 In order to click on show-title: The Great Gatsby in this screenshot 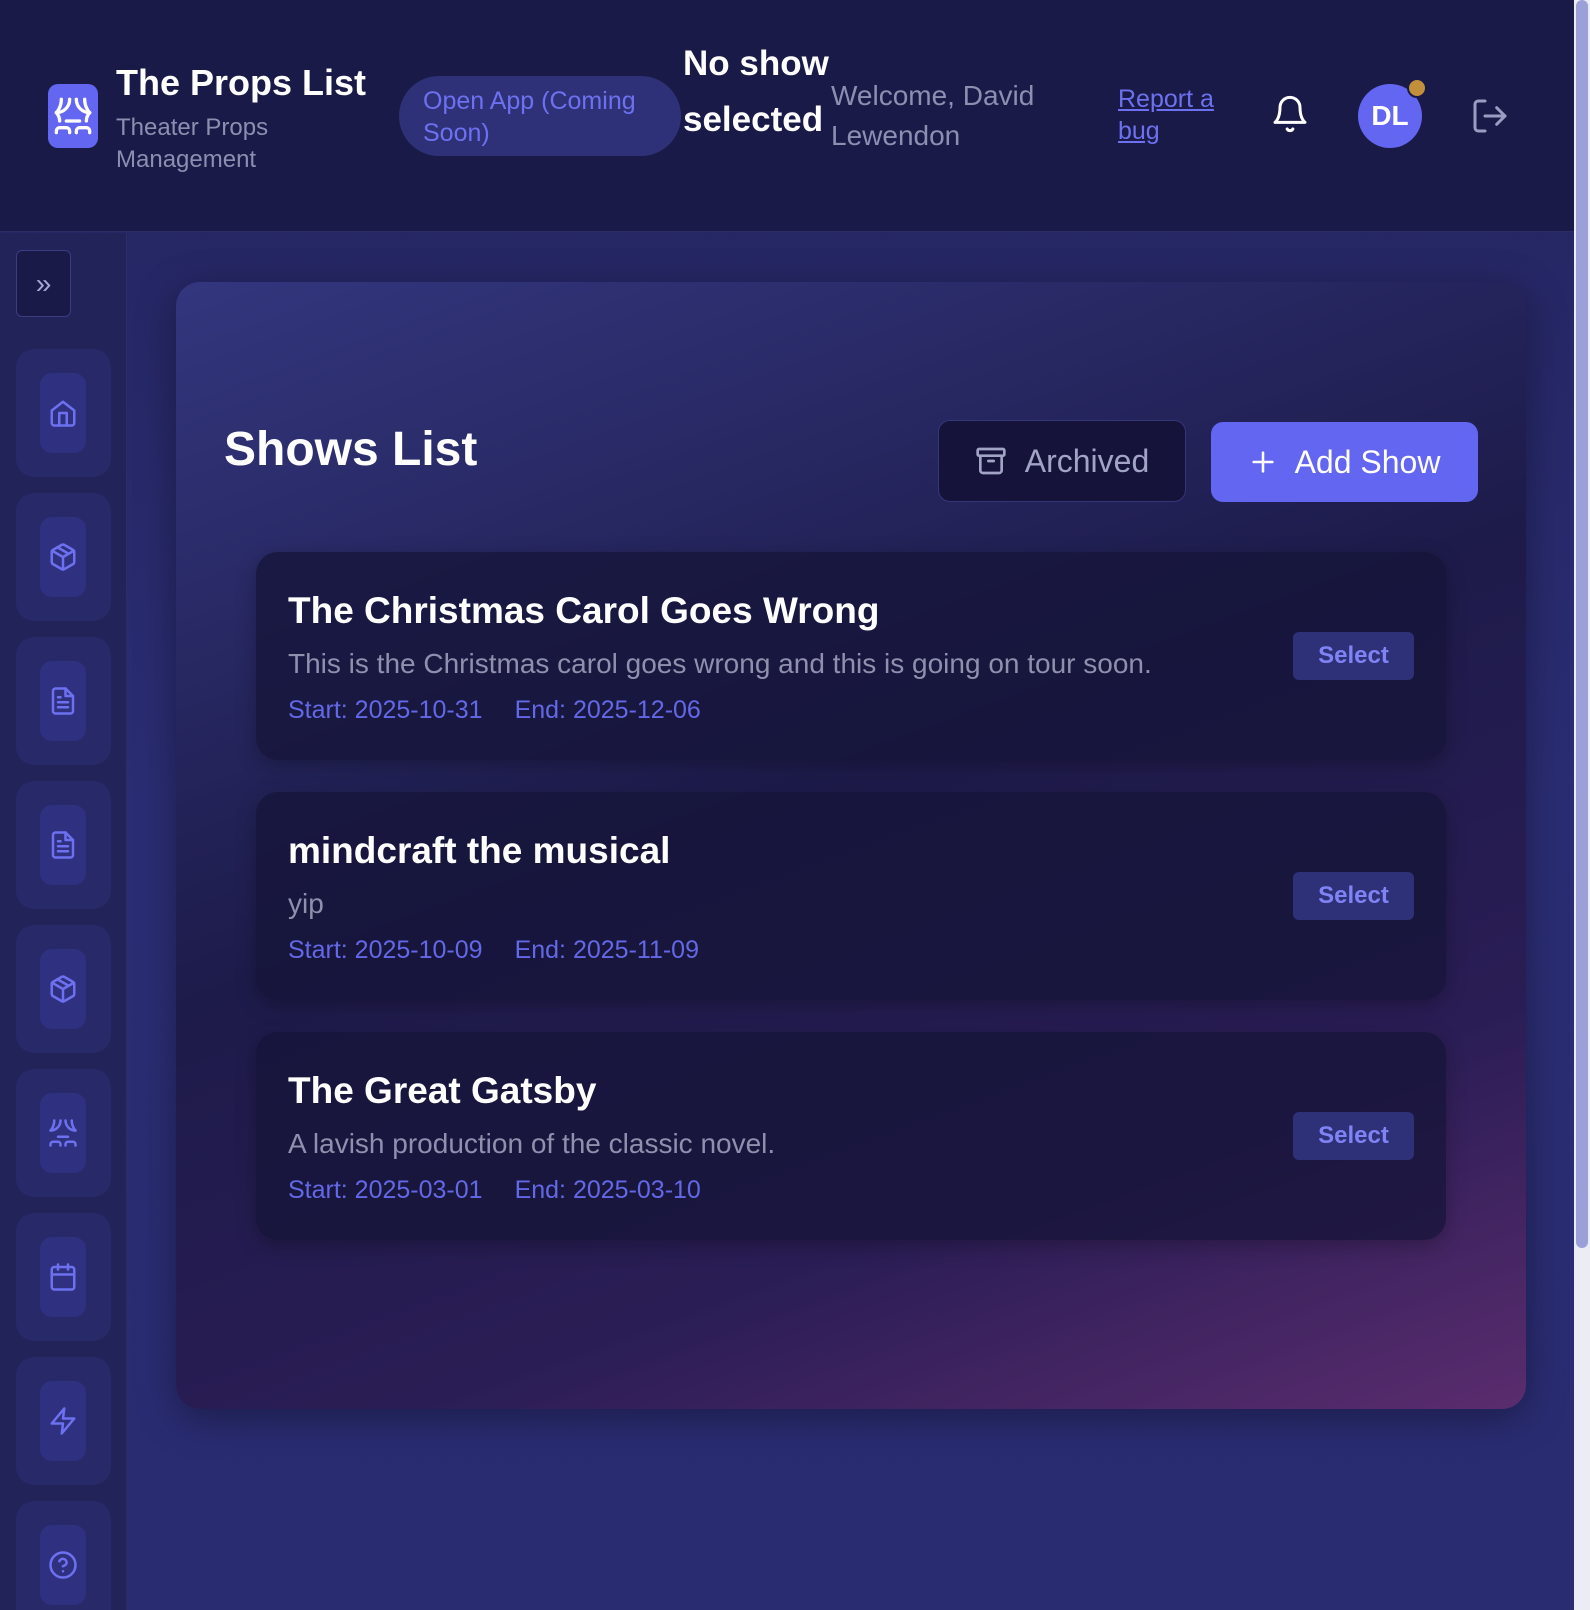, I will do `click(442, 1090)`.